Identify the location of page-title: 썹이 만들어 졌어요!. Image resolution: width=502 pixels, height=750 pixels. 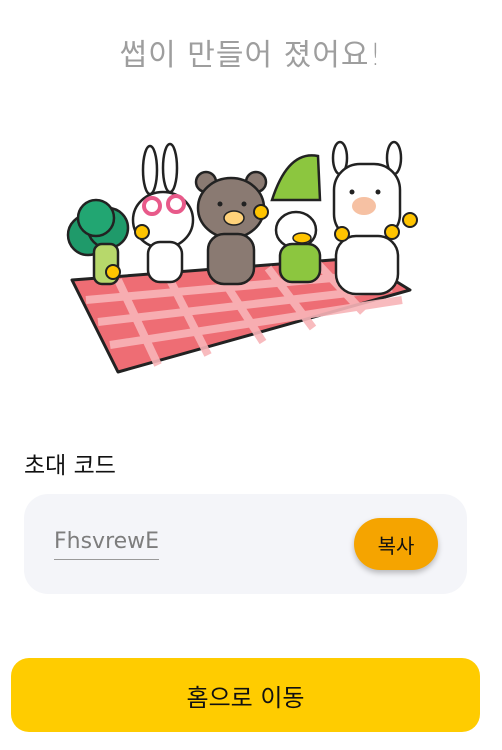
(251, 55).